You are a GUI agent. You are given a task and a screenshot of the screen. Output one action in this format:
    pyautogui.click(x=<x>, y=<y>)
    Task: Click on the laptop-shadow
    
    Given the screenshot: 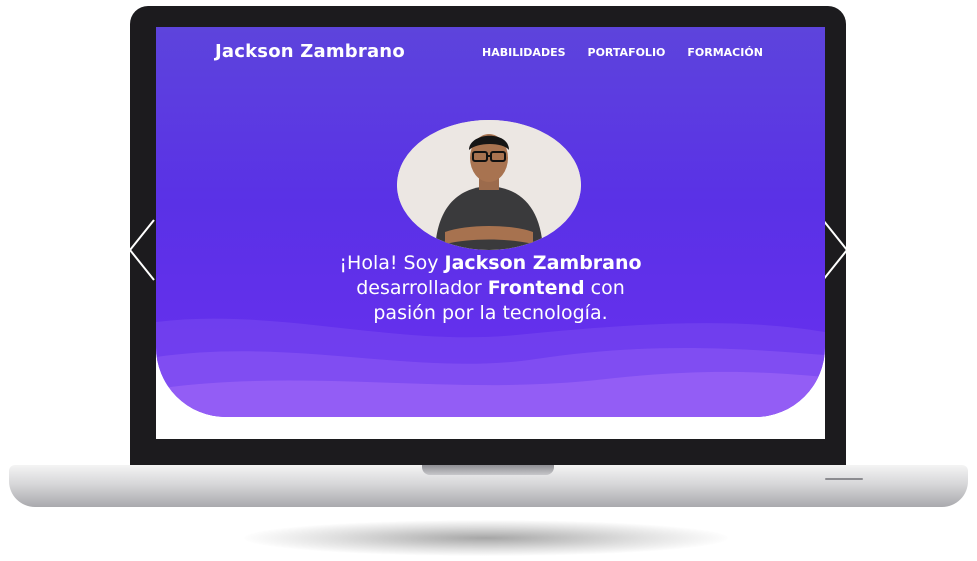 What is the action you would take?
    pyautogui.click(x=486, y=538)
    